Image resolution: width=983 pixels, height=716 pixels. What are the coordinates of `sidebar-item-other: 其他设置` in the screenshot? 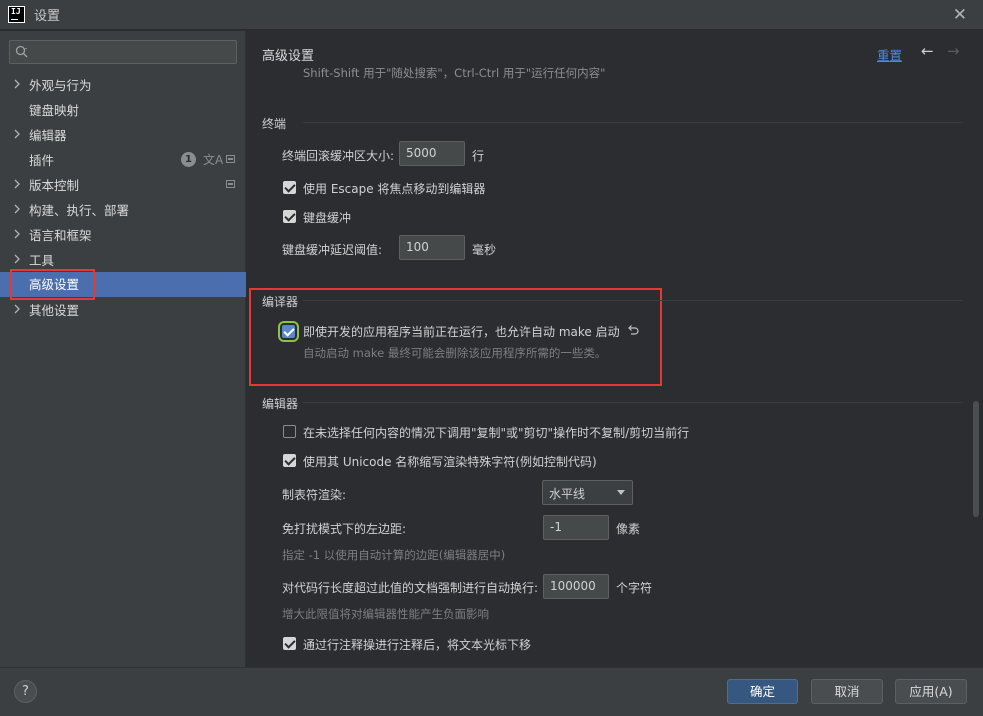 It's located at (123, 309).